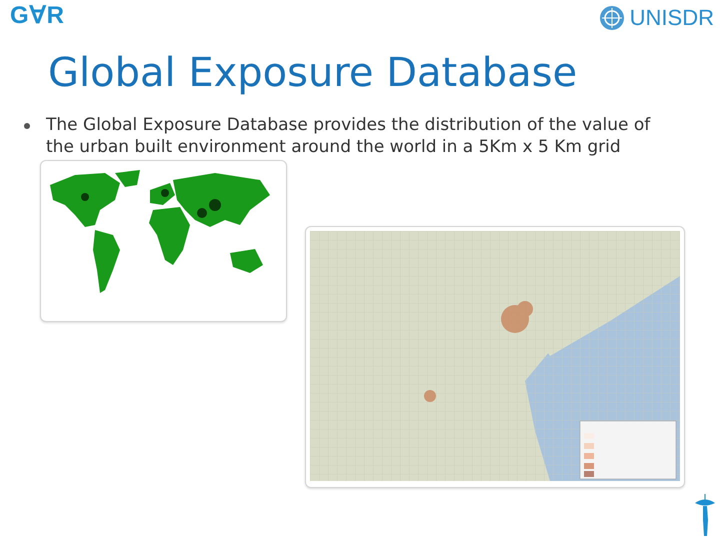  What do you see at coordinates (37, 16) in the screenshot?
I see `gar-logo: G∀R` at bounding box center [37, 16].